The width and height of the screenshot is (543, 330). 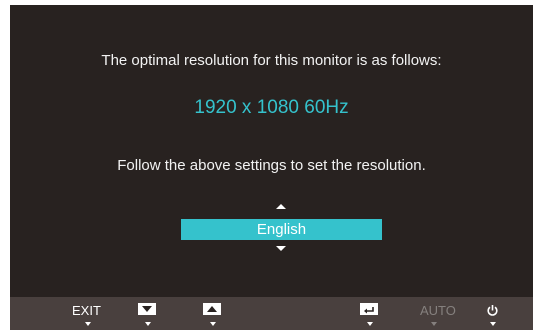 What do you see at coordinates (212, 309) in the screenshot?
I see `up-arrow-icon` at bounding box center [212, 309].